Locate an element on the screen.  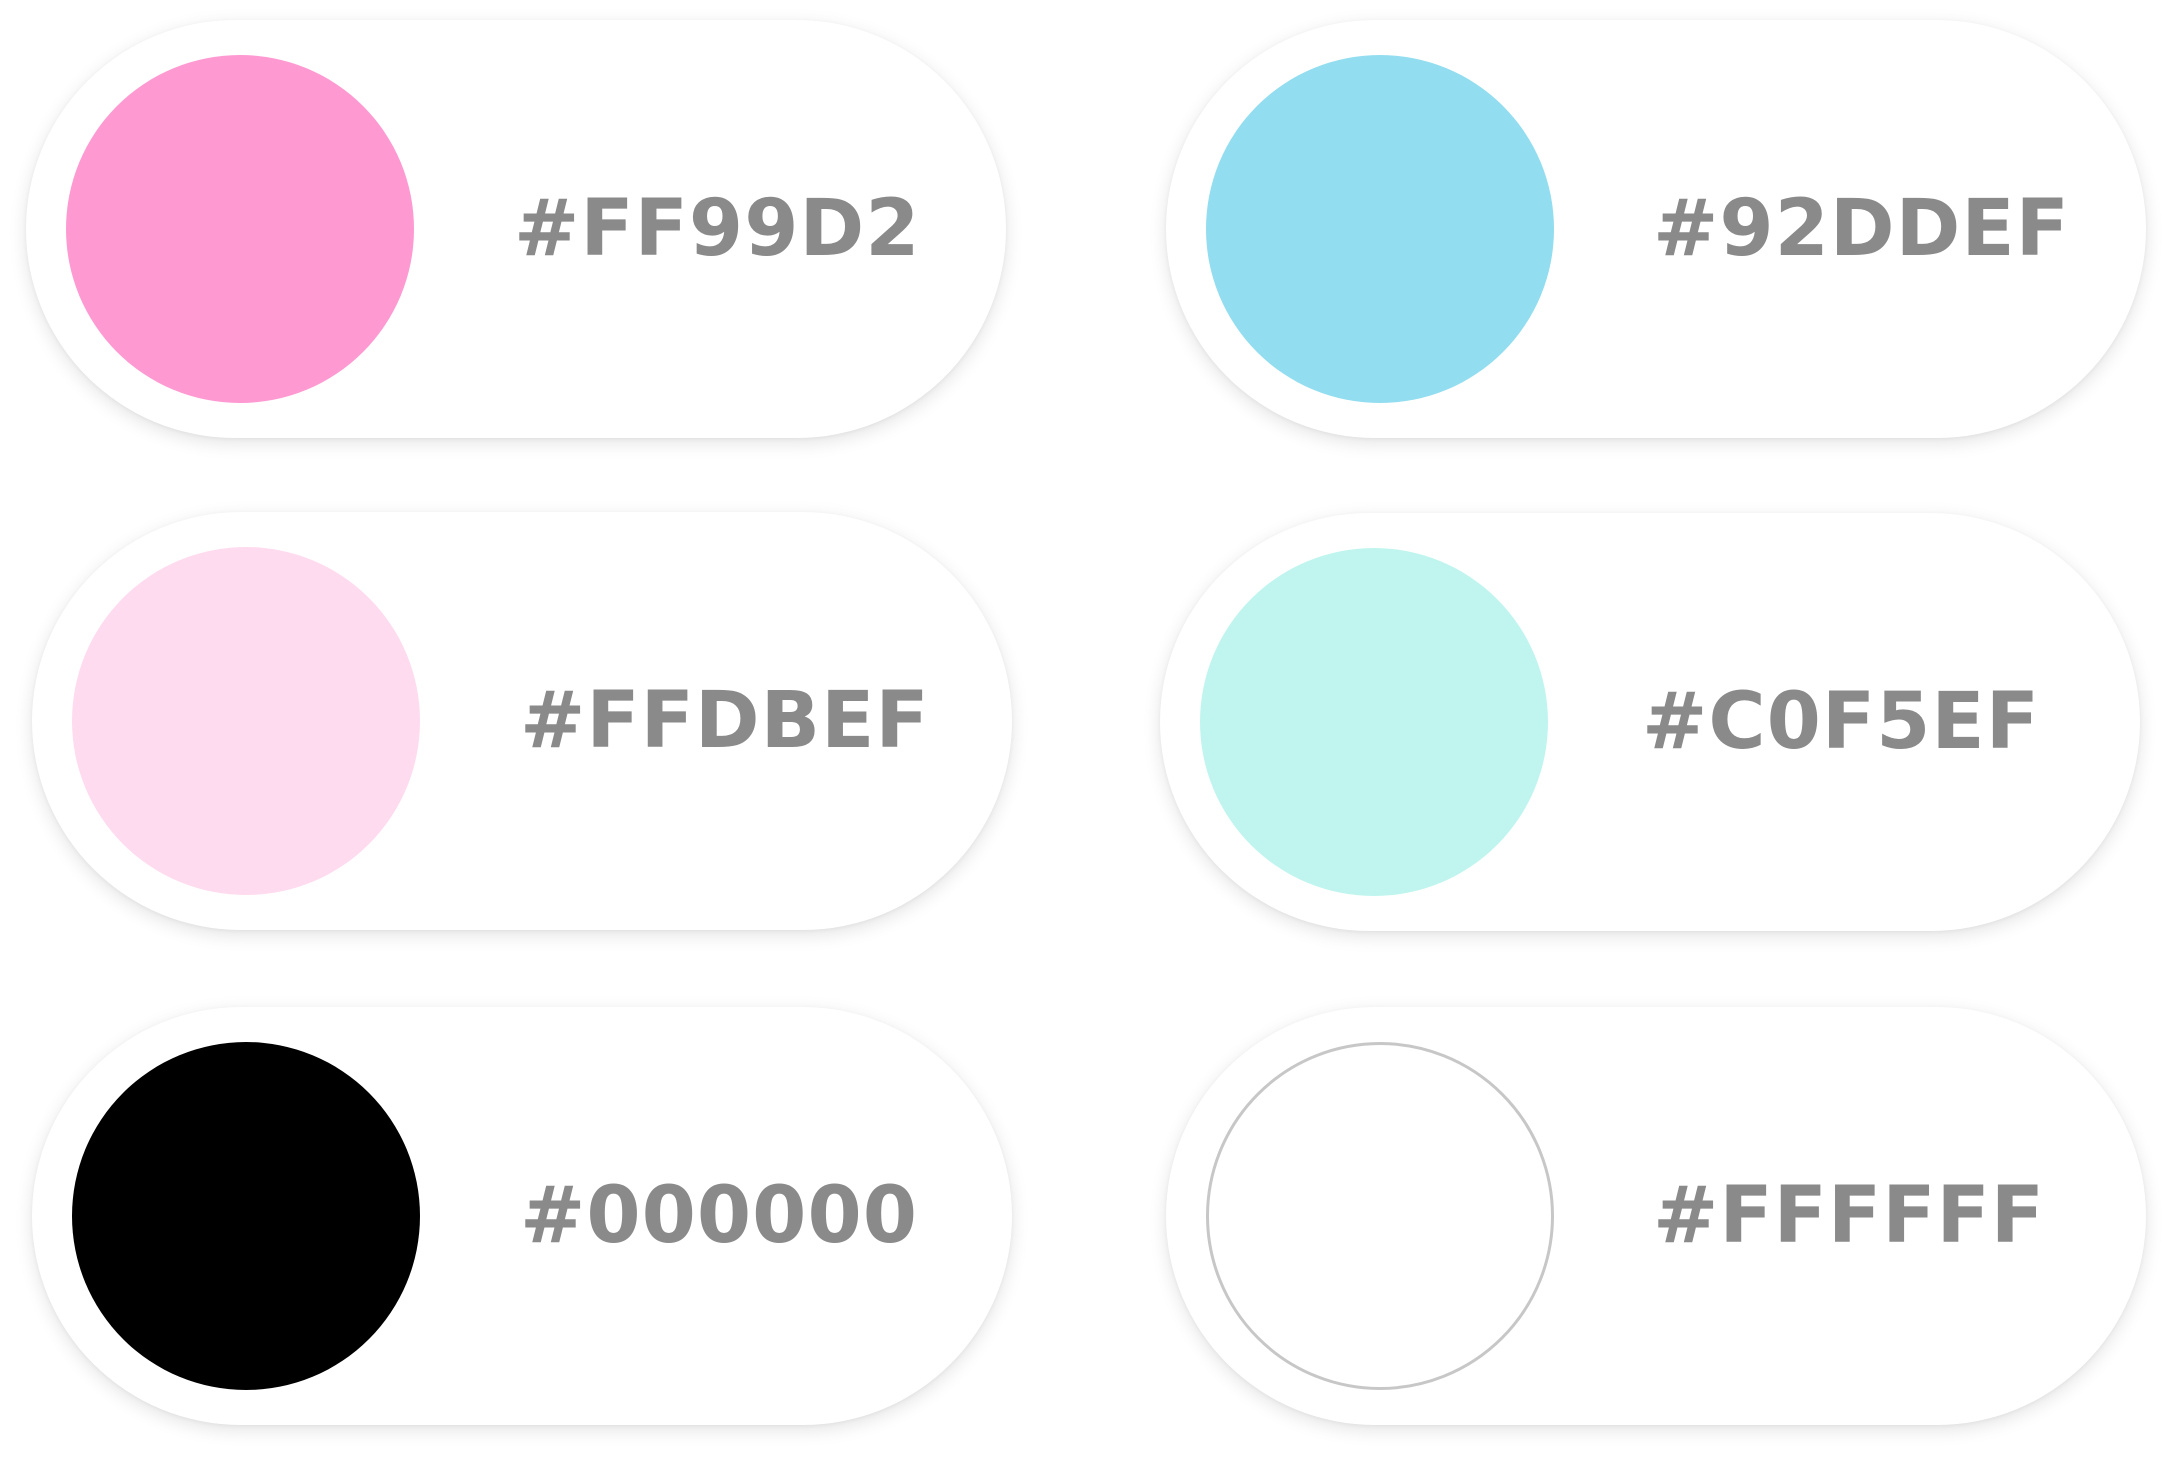
hex-code-label: #FFFFFF is located at coordinates (1849, 1216).